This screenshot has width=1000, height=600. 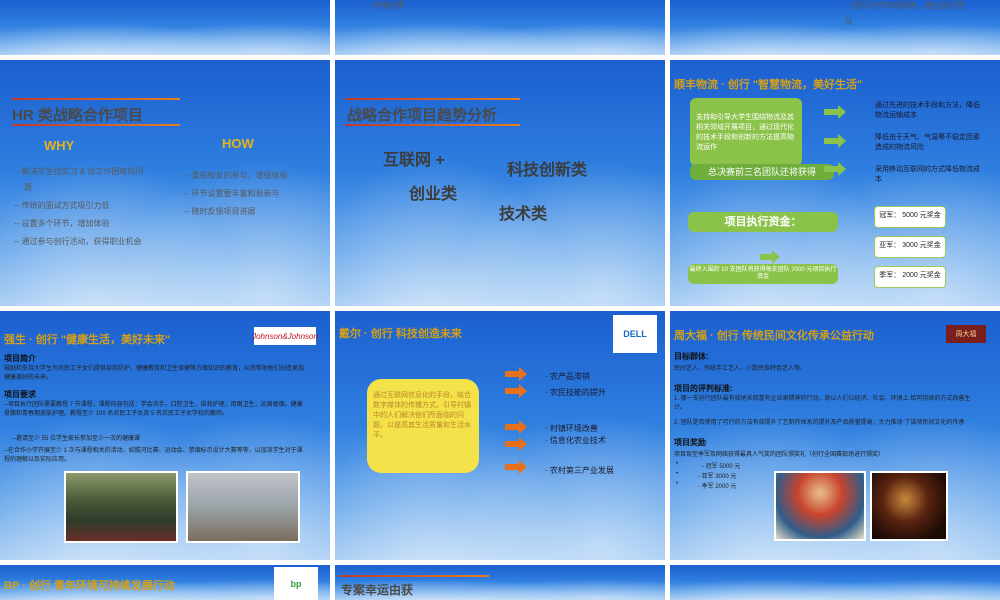 What do you see at coordinates (79, 171) in the screenshot?
I see `why-item: -- 解决学生找实习 & 找工作困难的问` at bounding box center [79, 171].